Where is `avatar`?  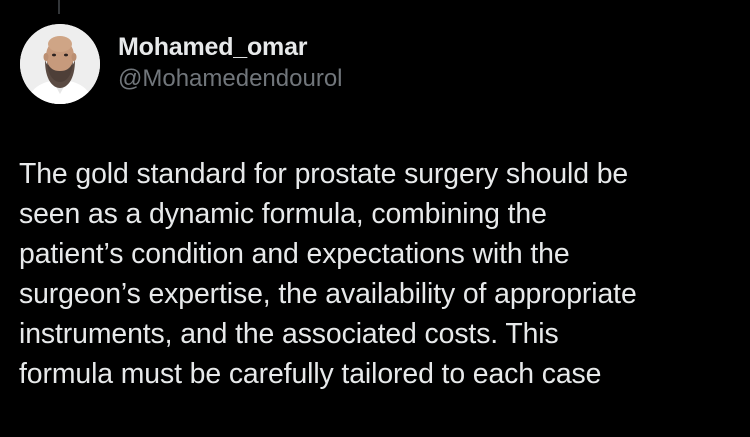
avatar is located at coordinates (60, 64).